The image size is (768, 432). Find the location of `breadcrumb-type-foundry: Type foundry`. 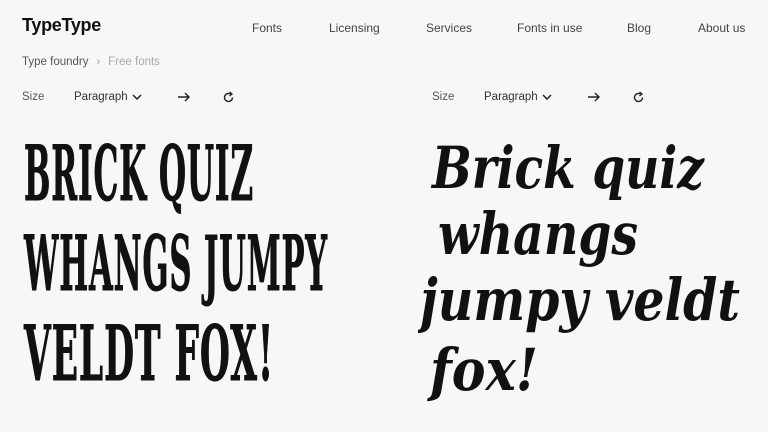

breadcrumb-type-foundry: Type foundry is located at coordinates (55, 62).